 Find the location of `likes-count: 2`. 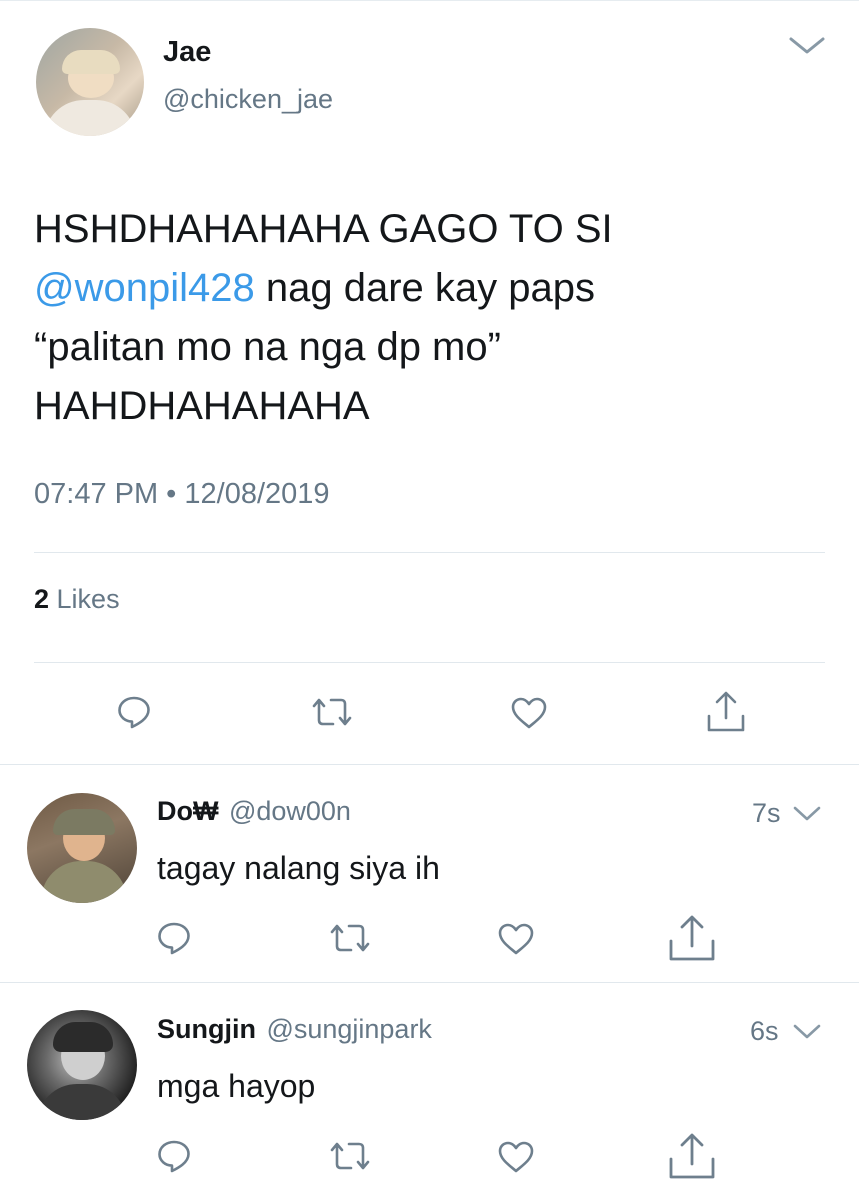

likes-count: 2 is located at coordinates (42, 599).